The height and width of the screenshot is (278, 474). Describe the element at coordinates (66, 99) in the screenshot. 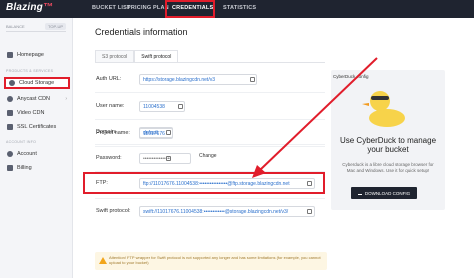

I see `chevron-right-icon: ›` at that location.